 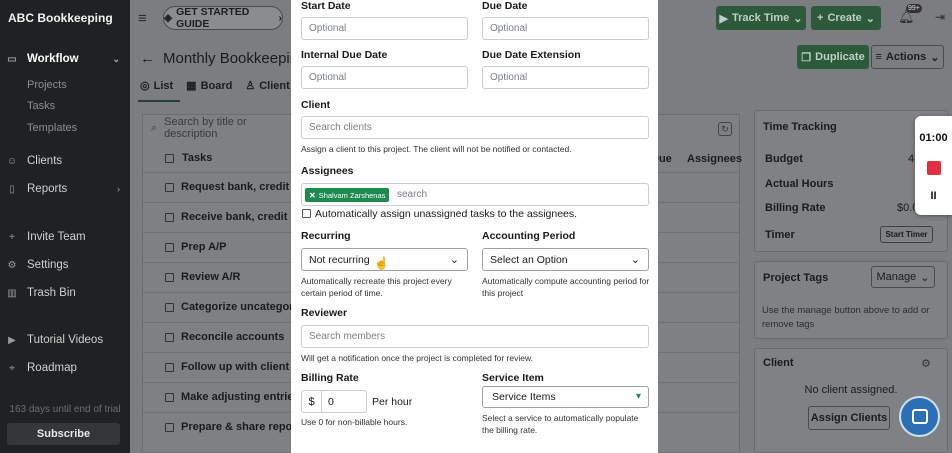 I want to click on billing-unit: Per hour, so click(x=392, y=402).